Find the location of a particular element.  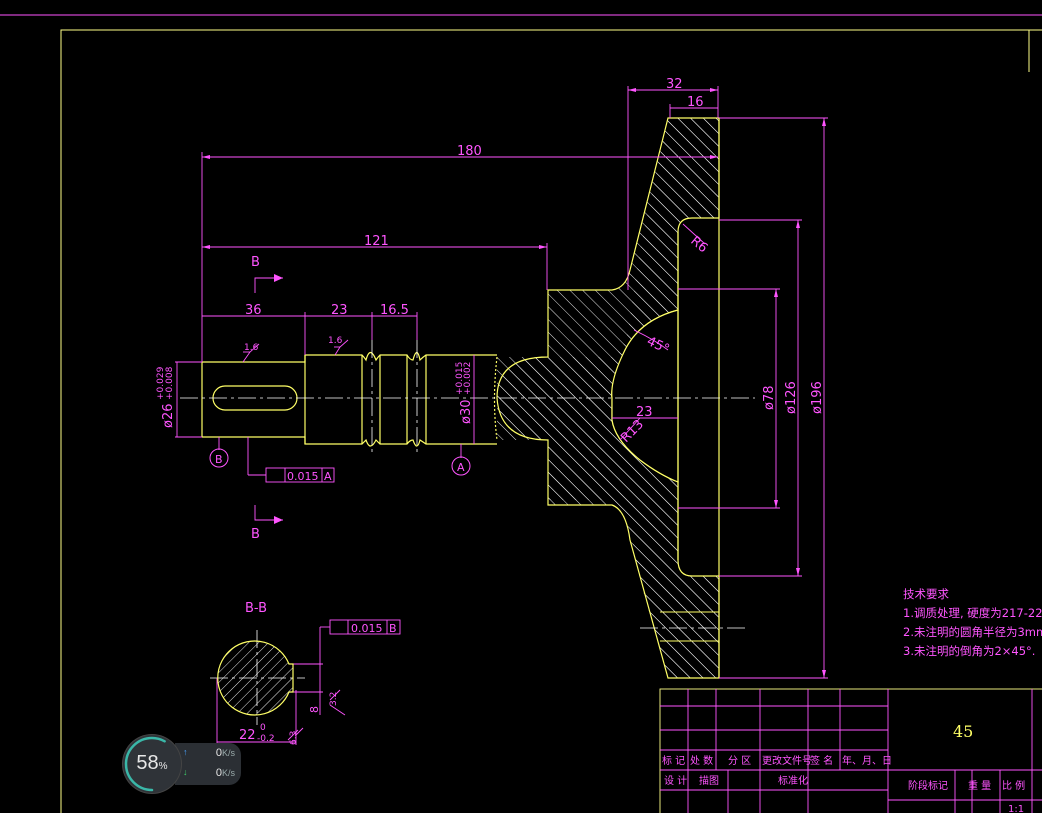

section-label-top: B is located at coordinates (255, 262).